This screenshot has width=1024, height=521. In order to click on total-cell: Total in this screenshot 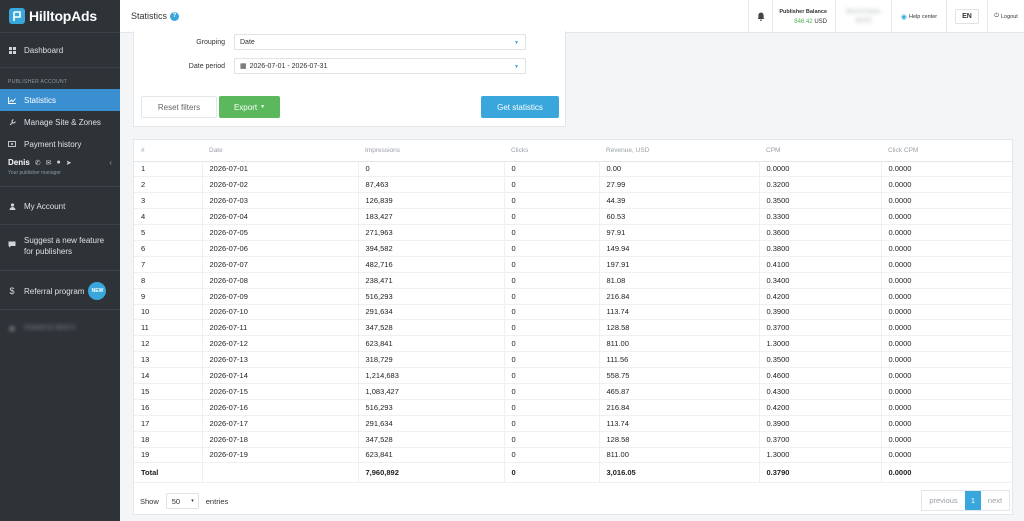, I will do `click(168, 473)`.